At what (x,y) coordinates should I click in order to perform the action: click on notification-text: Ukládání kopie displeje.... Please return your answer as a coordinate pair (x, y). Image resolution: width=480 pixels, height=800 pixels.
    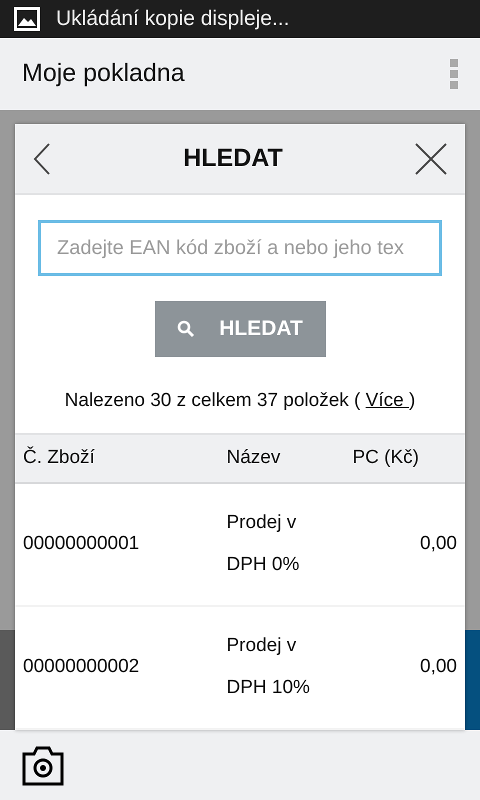
    Looking at the image, I should click on (173, 19).